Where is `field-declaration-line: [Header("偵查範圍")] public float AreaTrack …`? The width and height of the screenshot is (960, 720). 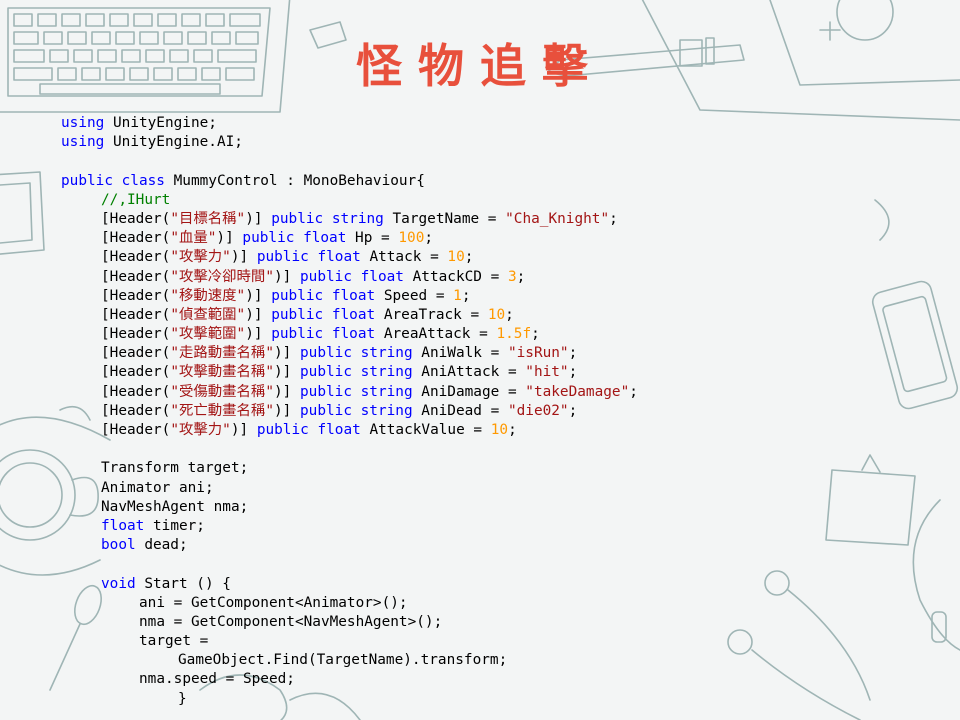
field-declaration-line: [Header("偵查範圍")] public float AreaTrack … is located at coordinates (411, 315).